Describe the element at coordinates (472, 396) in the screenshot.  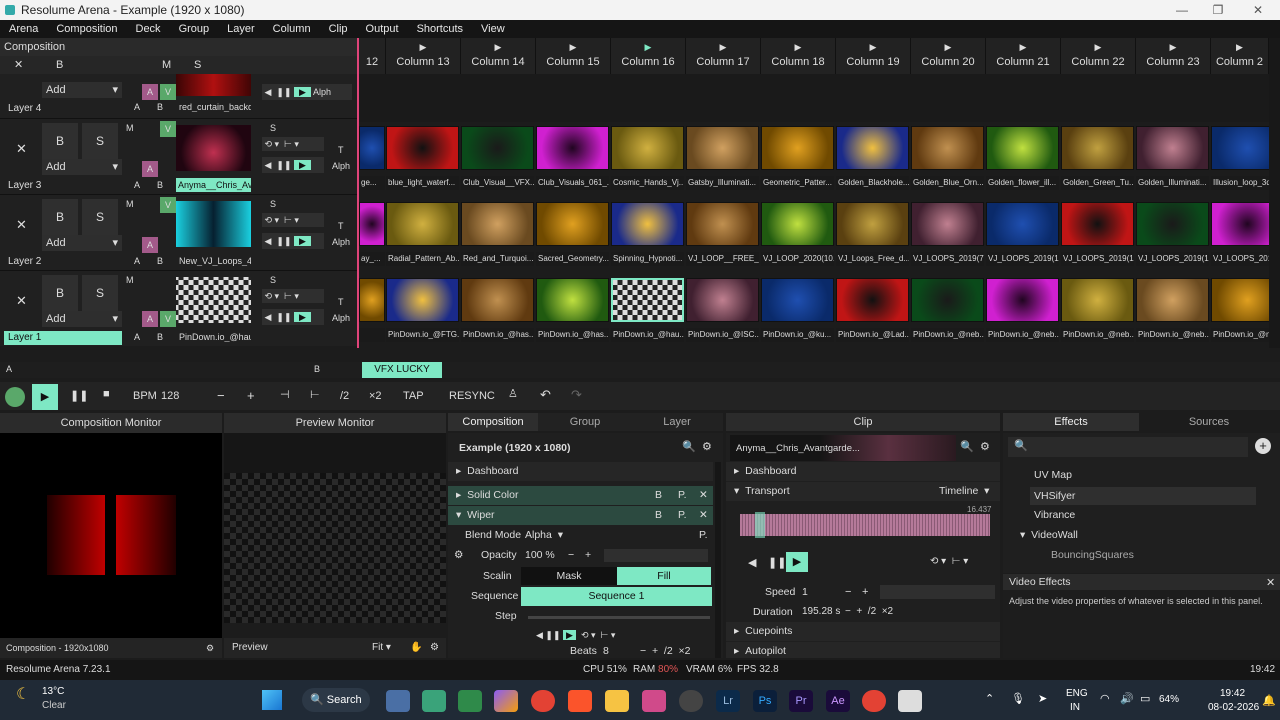
I see `resync-button: RESYNC` at that location.